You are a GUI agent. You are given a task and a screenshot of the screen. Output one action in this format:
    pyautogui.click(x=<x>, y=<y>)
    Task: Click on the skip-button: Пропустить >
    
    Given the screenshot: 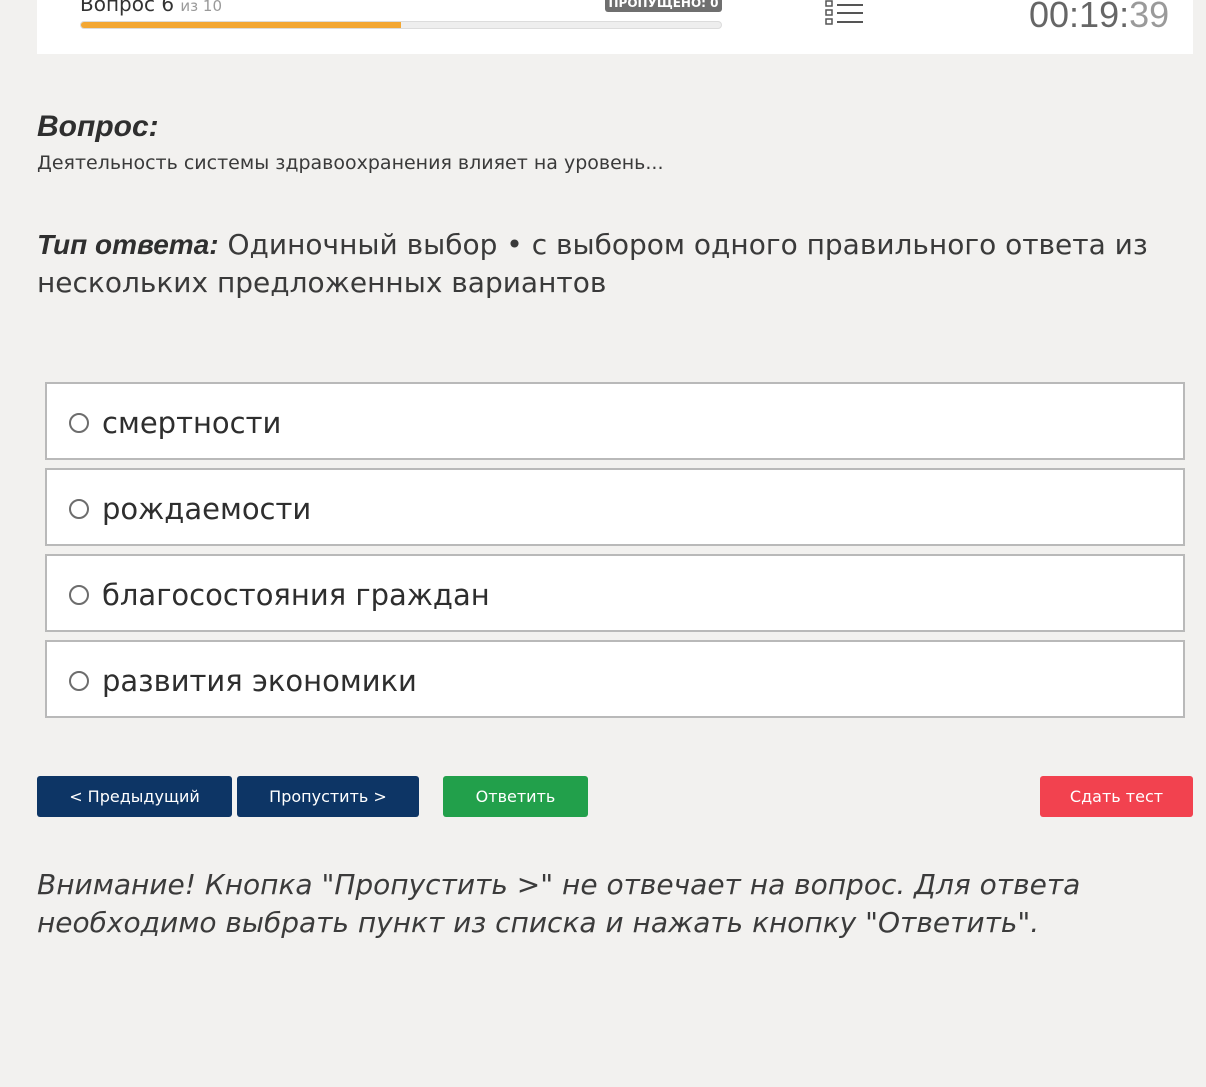 What is the action you would take?
    pyautogui.click(x=328, y=796)
    